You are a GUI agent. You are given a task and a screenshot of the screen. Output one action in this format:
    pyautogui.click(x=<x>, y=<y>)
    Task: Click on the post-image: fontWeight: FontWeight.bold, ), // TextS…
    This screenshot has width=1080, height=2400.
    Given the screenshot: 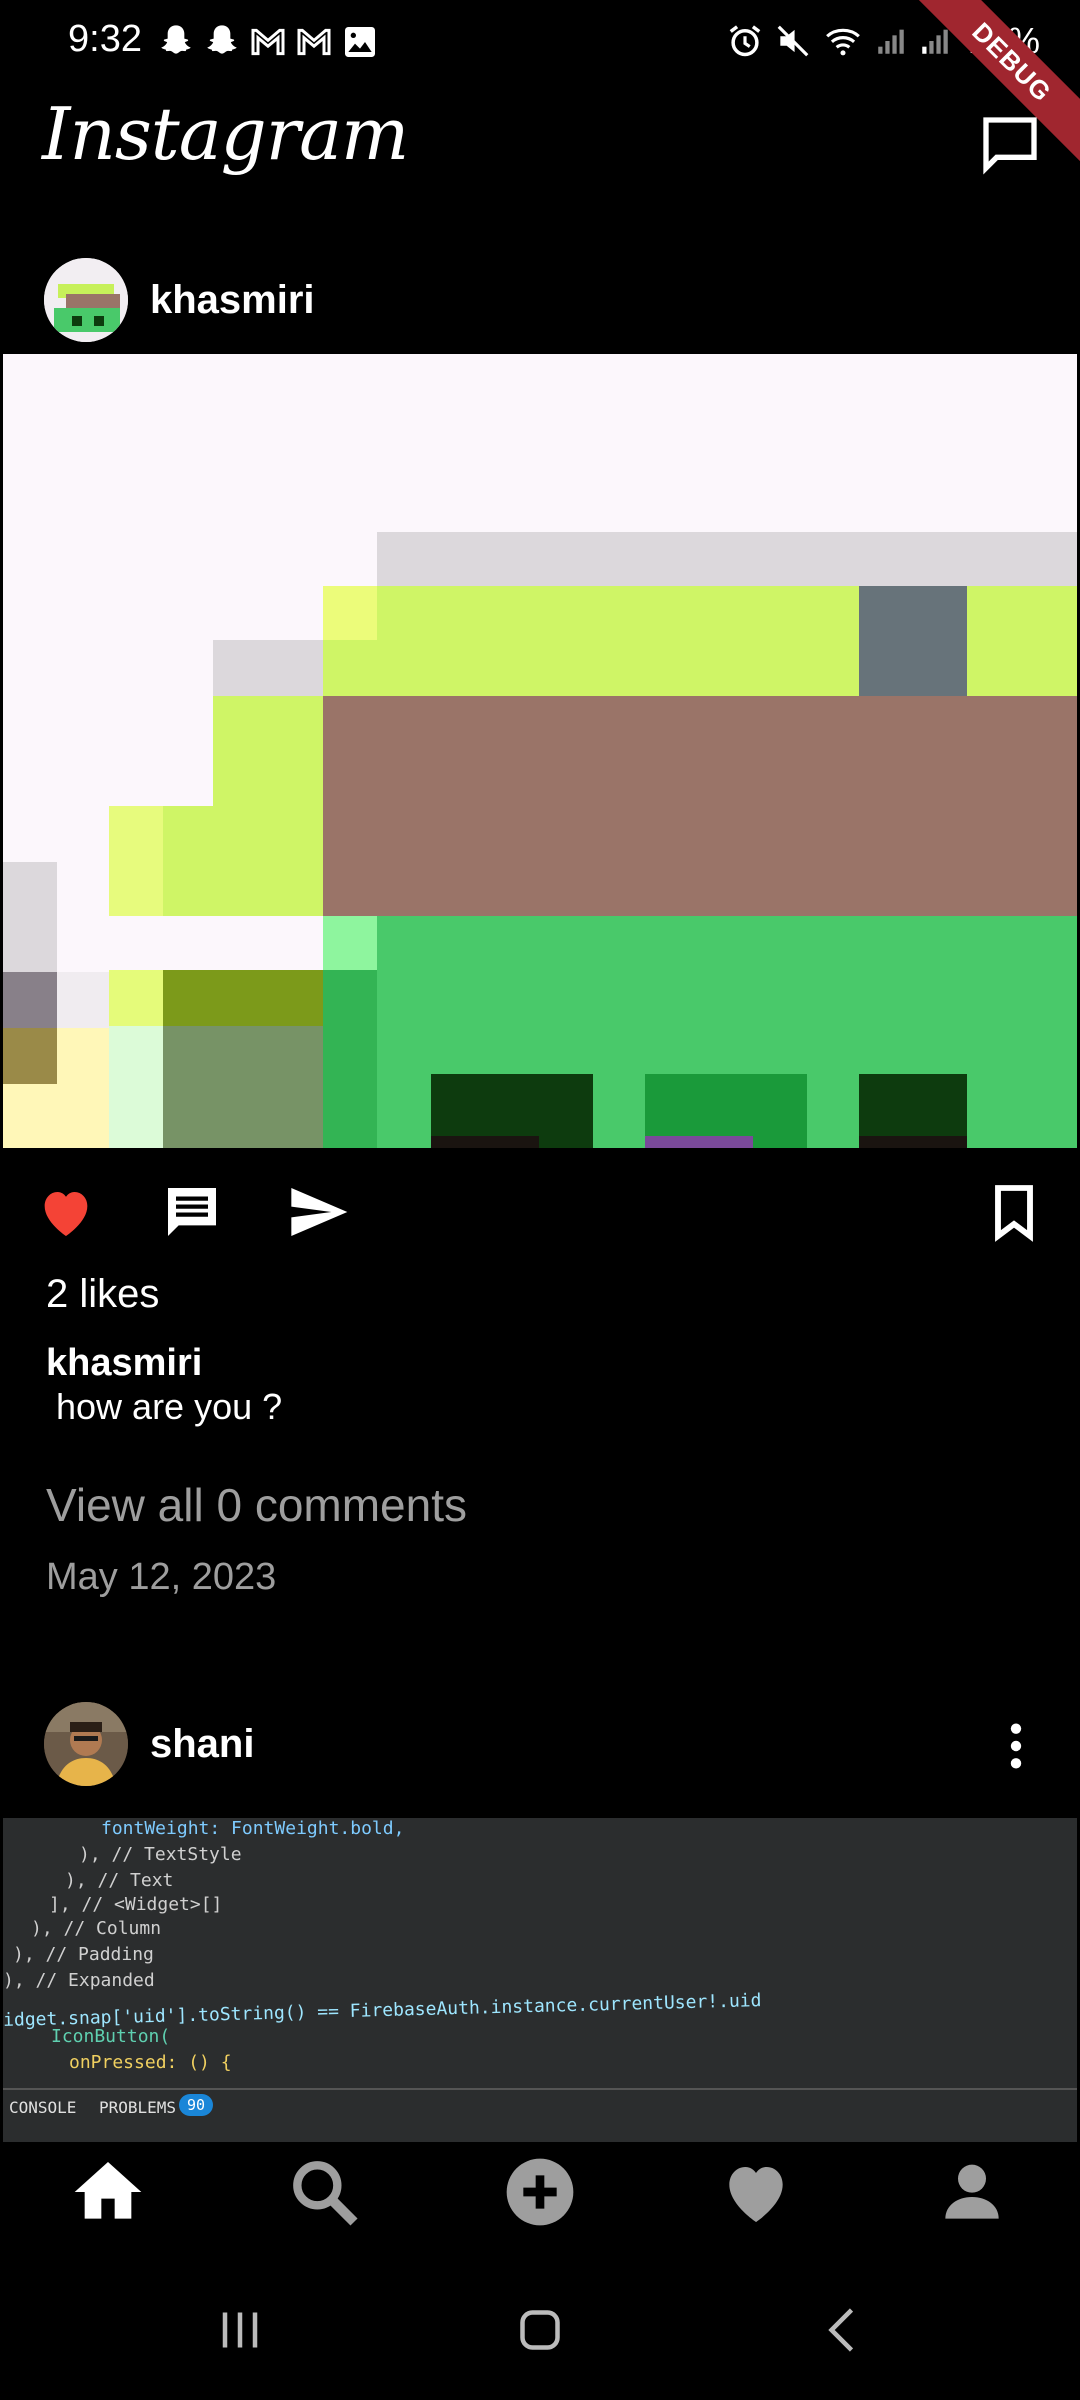 What is the action you would take?
    pyautogui.click(x=540, y=1980)
    